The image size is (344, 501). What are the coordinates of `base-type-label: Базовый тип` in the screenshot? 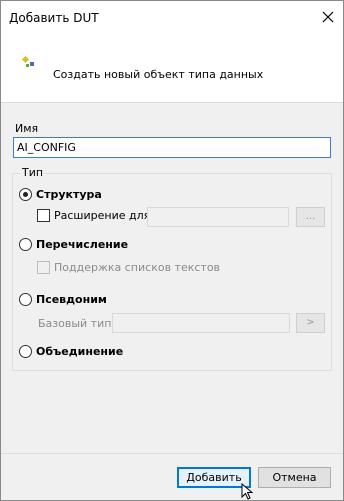 It's located at (75, 323).